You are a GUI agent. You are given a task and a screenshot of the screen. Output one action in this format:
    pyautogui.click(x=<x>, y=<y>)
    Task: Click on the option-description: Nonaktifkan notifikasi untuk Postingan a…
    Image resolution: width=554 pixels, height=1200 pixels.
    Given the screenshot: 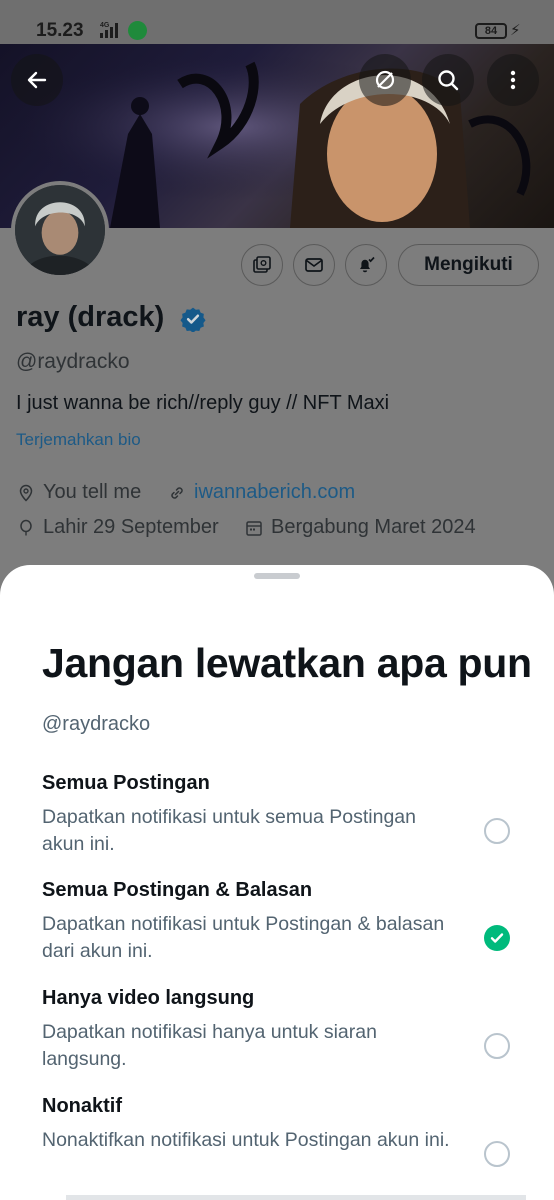 What is the action you would take?
    pyautogui.click(x=246, y=1140)
    